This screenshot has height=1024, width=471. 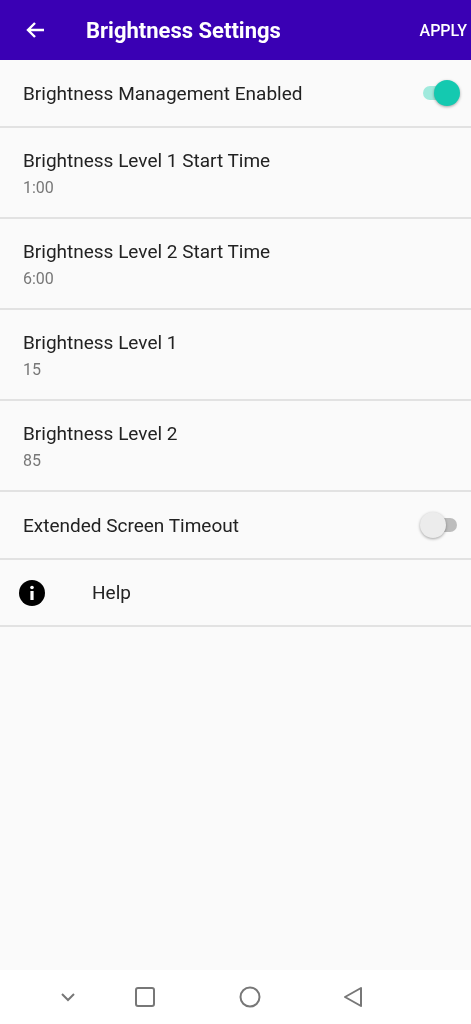 What do you see at coordinates (443, 30) in the screenshot?
I see `apply-button: APPLY` at bounding box center [443, 30].